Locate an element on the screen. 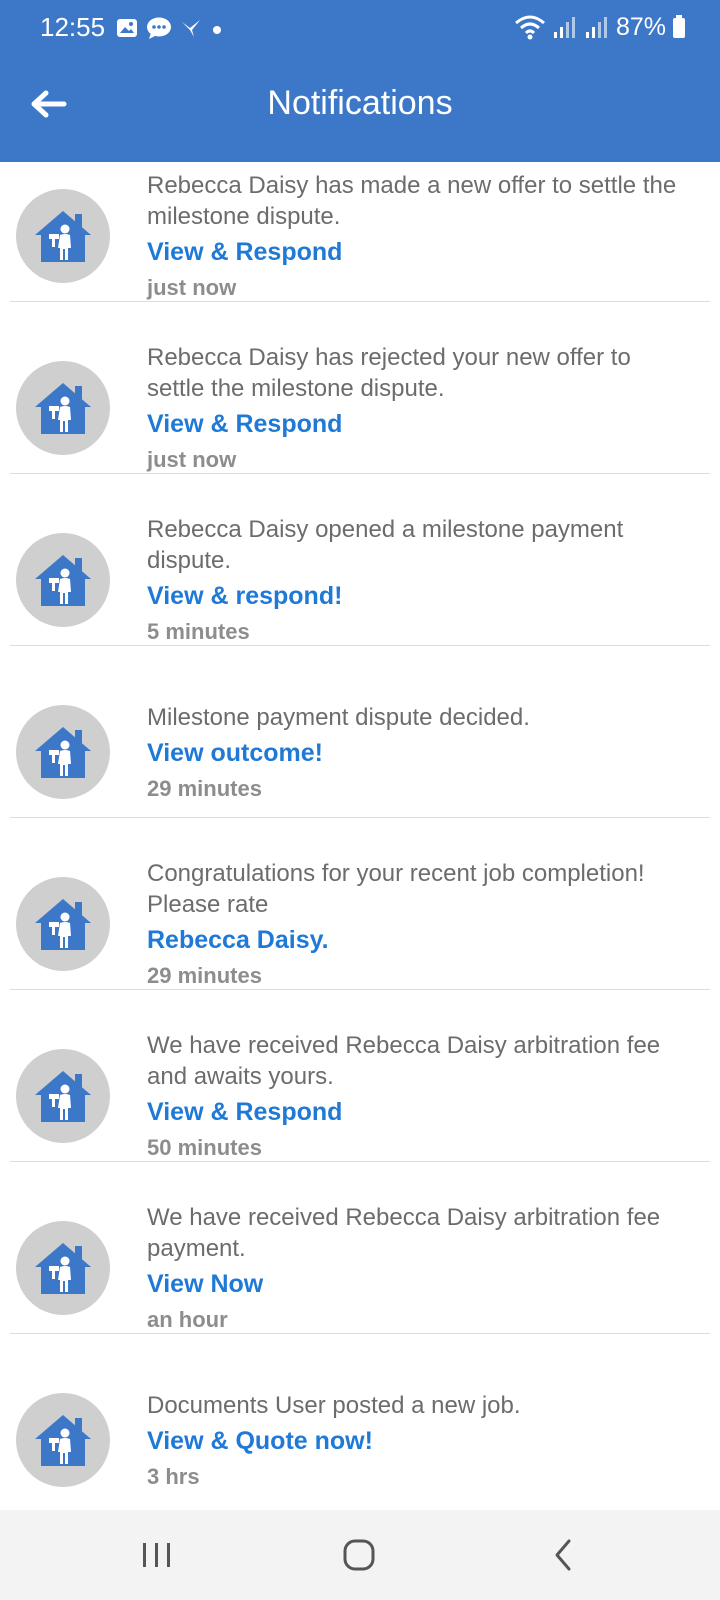  back-button is located at coordinates (563, 1555).